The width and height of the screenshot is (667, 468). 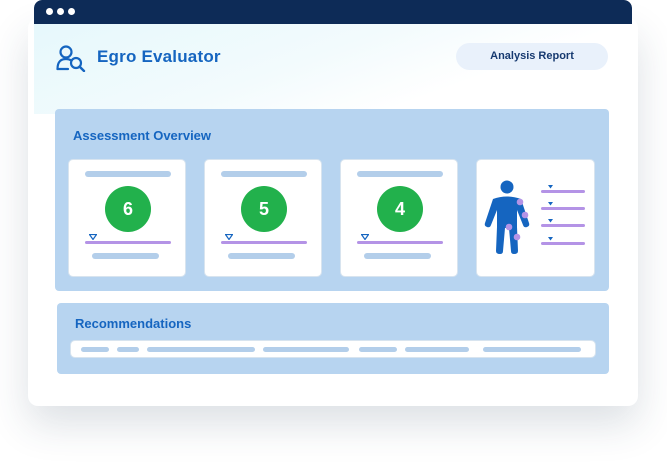 I want to click on score-card: 5, so click(x=263, y=218).